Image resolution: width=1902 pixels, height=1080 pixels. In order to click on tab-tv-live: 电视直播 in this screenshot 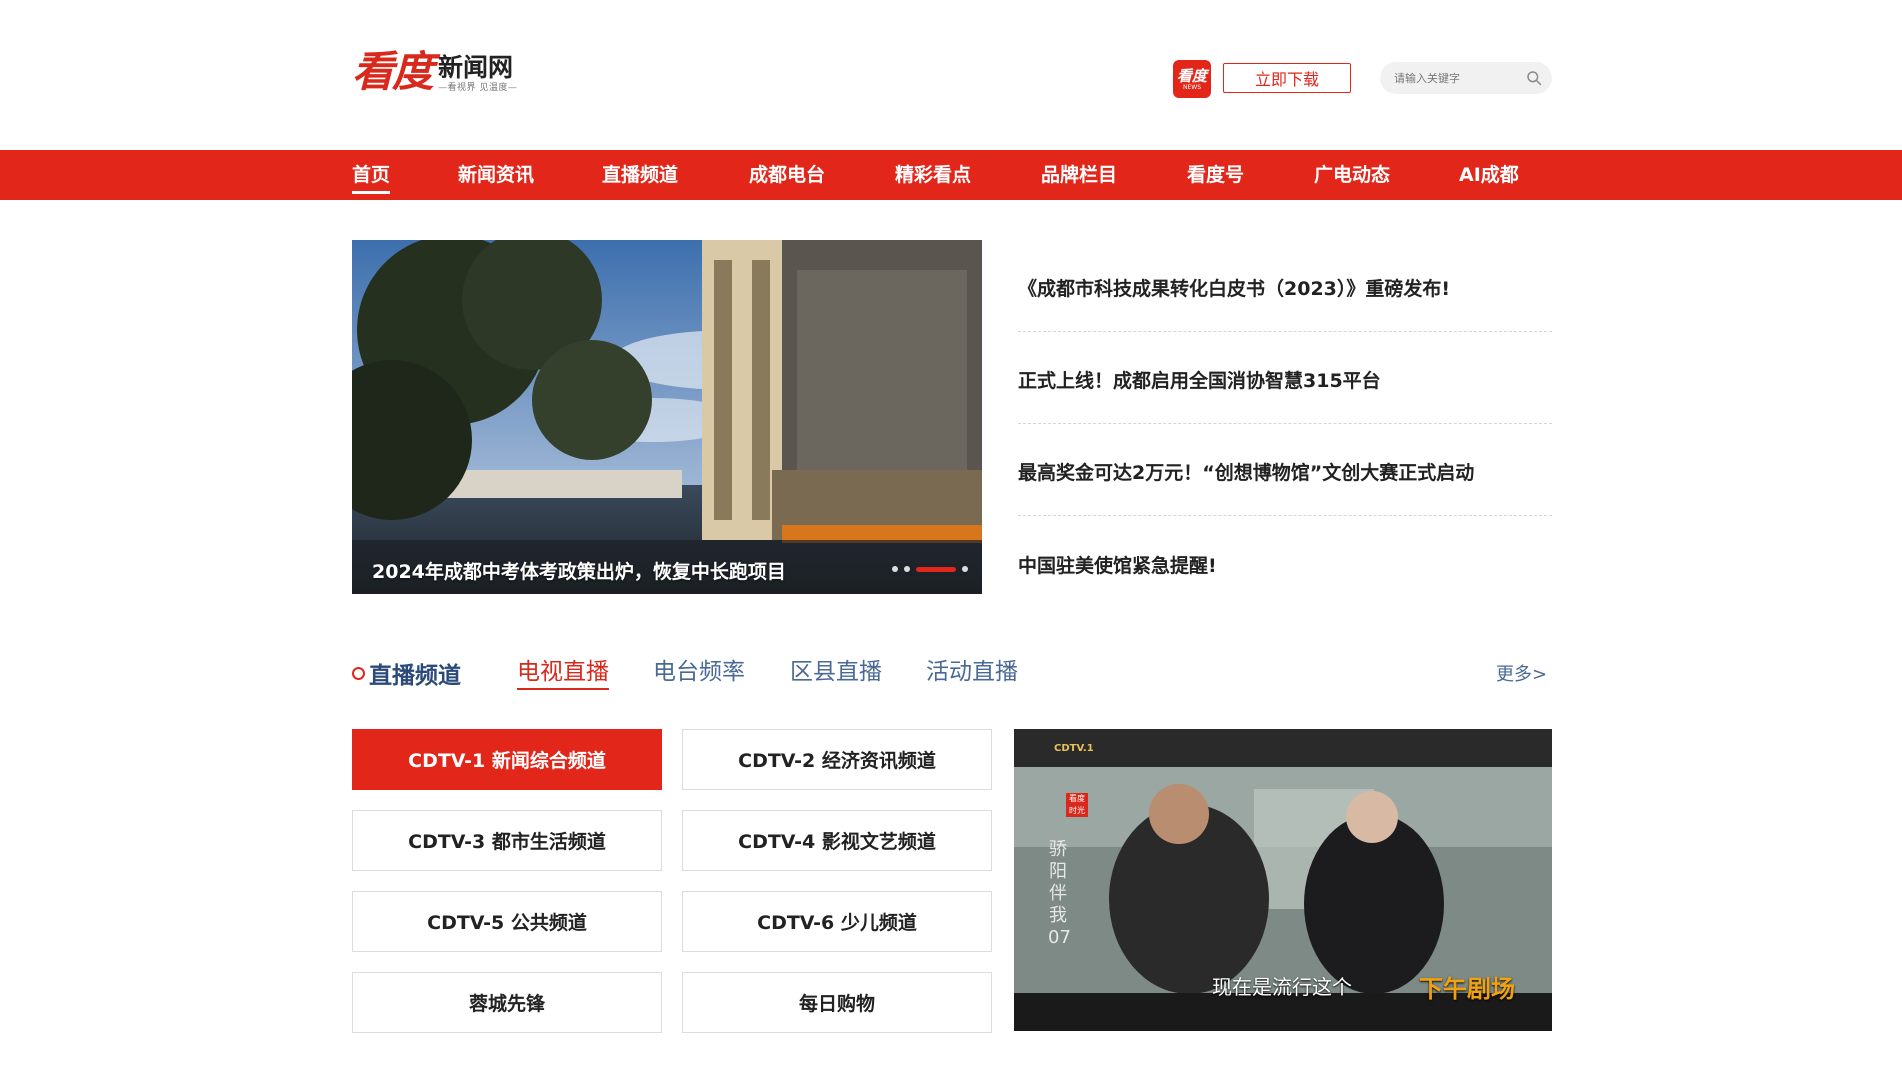, I will do `click(563, 673)`.